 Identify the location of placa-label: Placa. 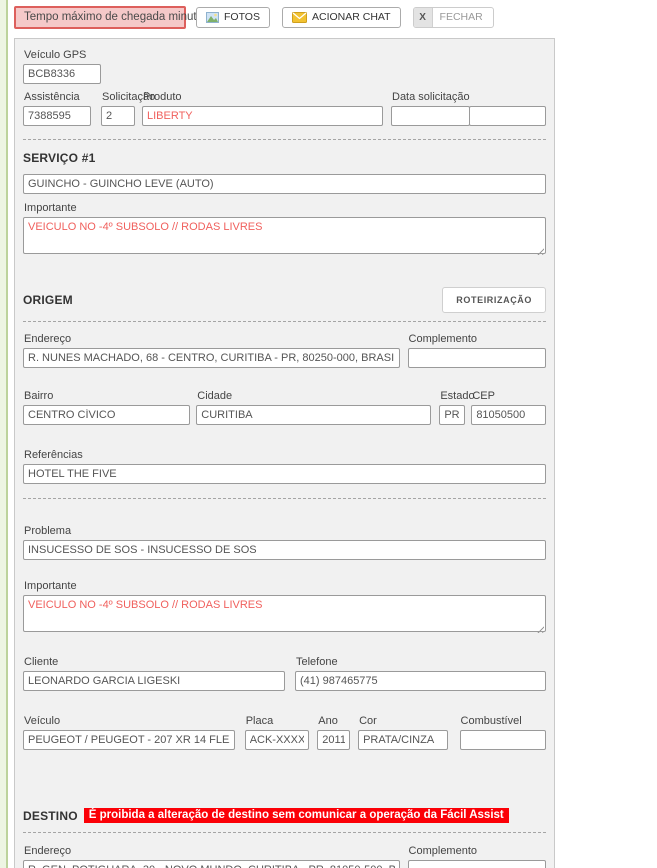
(259, 721).